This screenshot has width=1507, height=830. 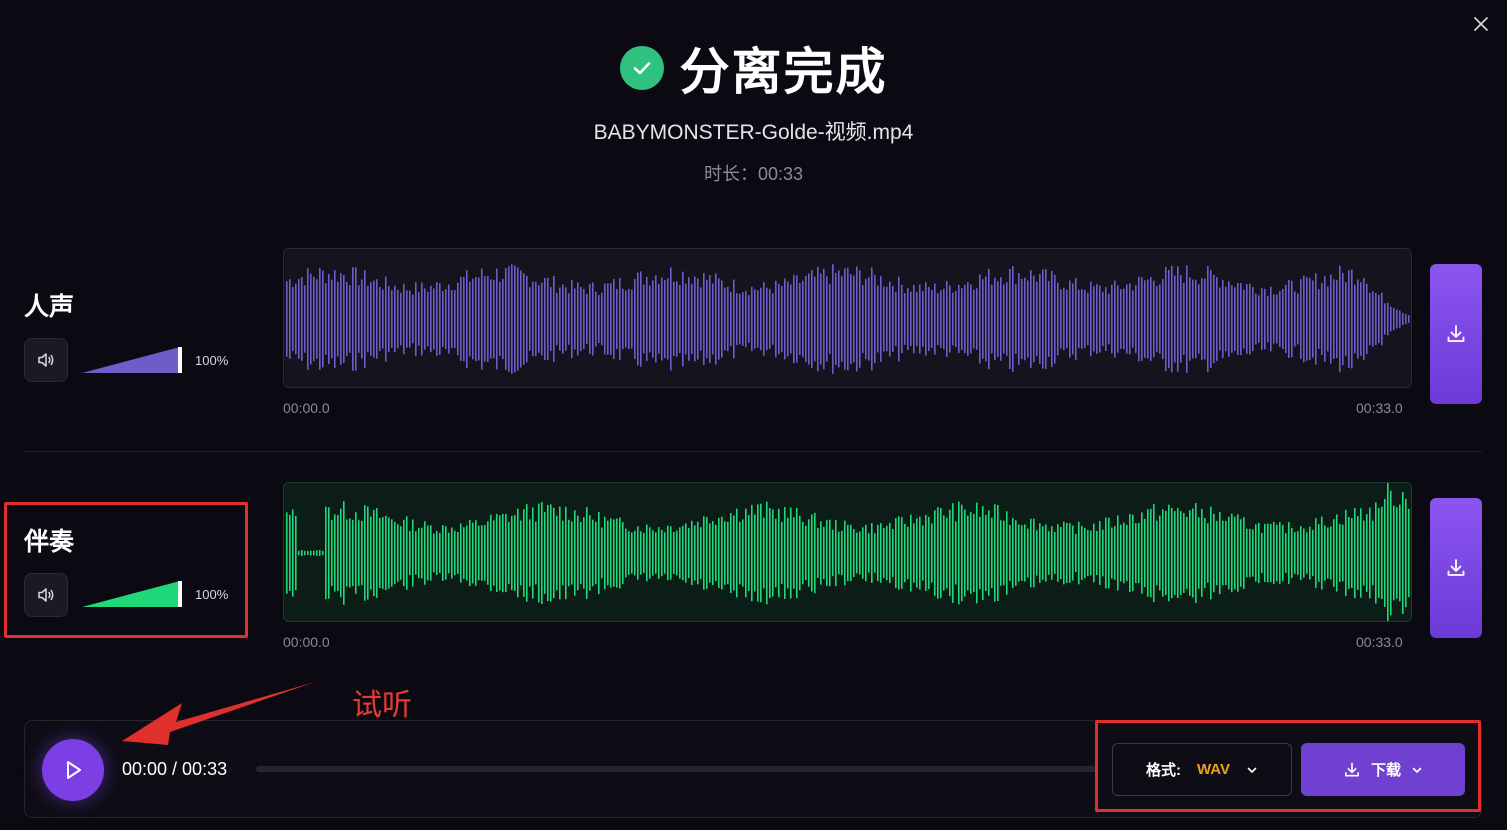 What do you see at coordinates (382, 705) in the screenshot?
I see `annotation-label: 试听` at bounding box center [382, 705].